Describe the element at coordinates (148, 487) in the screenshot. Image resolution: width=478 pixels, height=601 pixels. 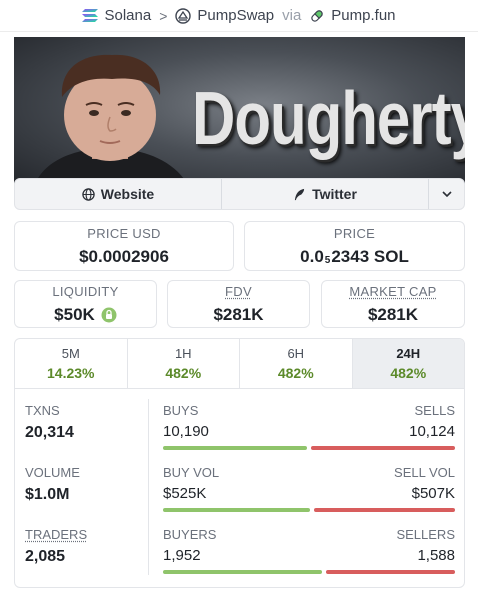
I see `stats-divider` at that location.